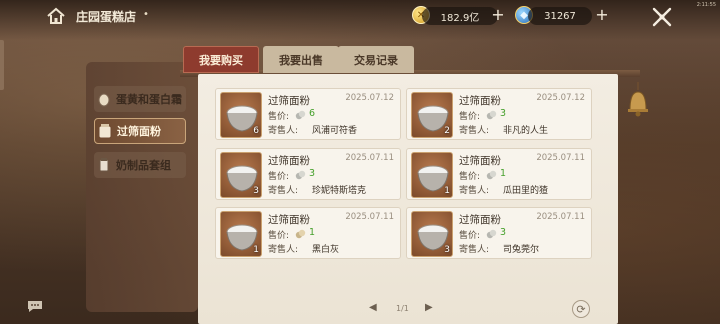 This screenshot has height=324, width=720. I want to click on category-flour-label: 过筛面粉, so click(139, 131).